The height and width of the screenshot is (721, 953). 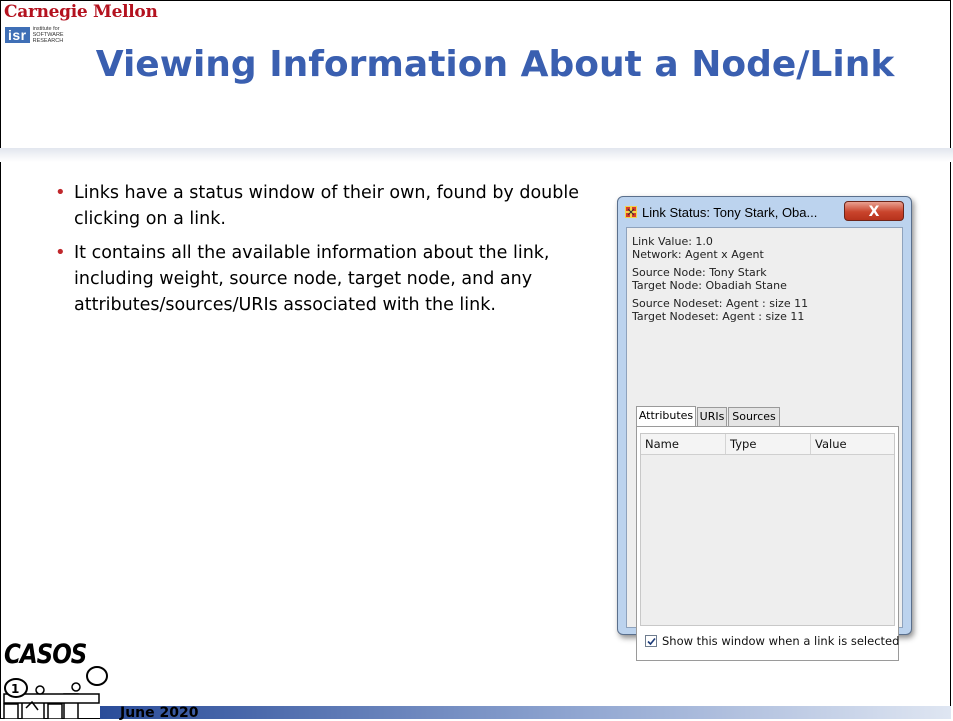 I want to click on show-window-checkbox, so click(x=651, y=641).